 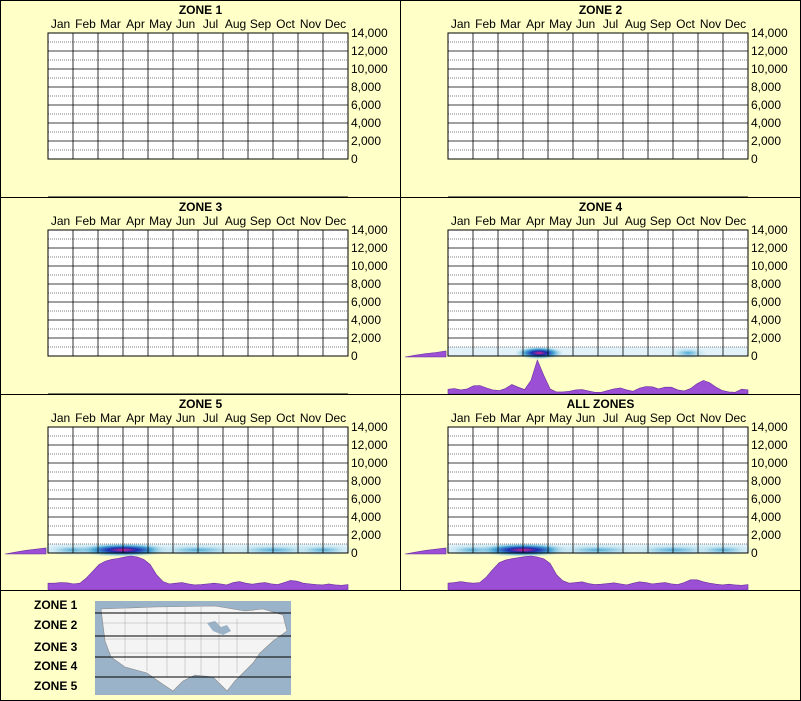 I want to click on monthly-profile, so click(x=598, y=377).